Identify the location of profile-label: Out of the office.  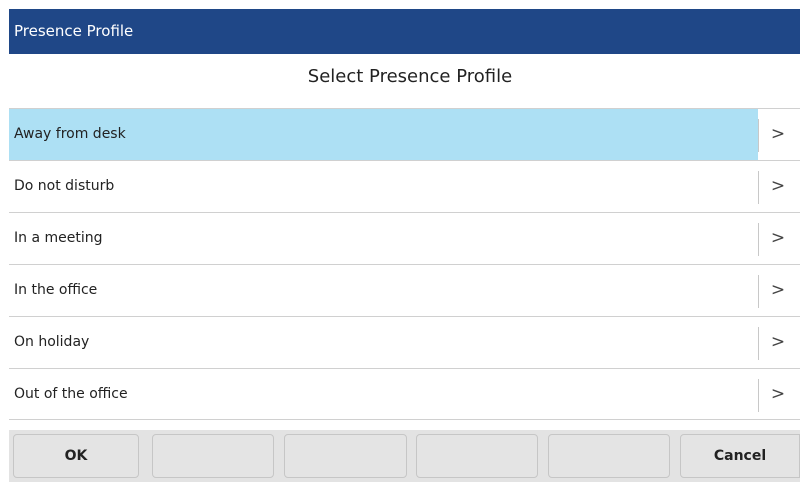
(71, 394).